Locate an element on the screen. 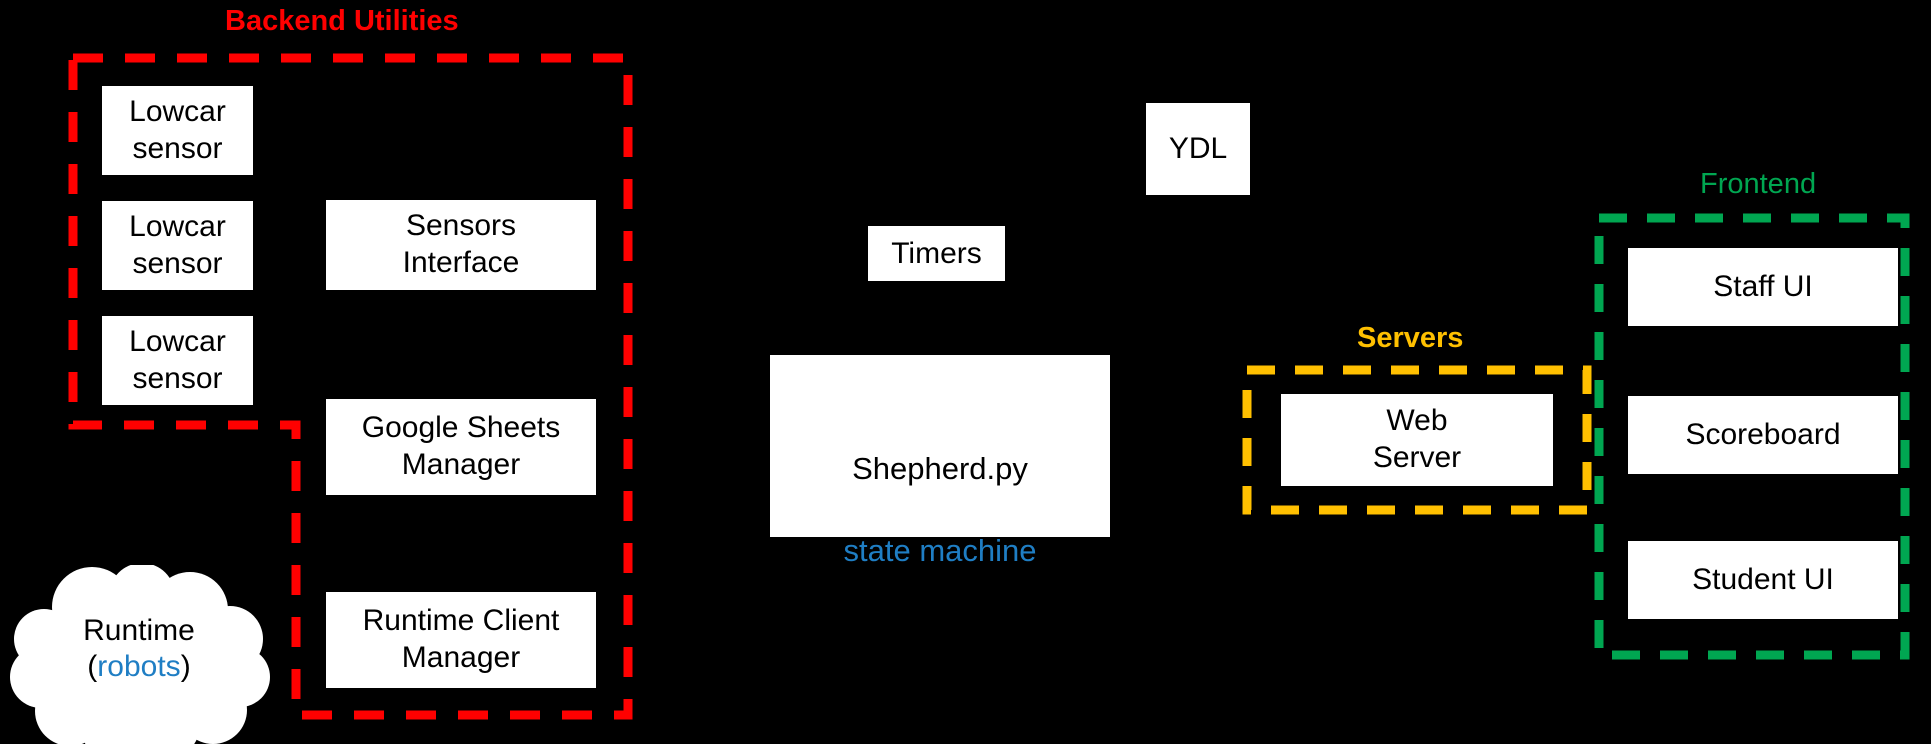 The width and height of the screenshot is (1931, 744). node-staff-ui: Staff UI is located at coordinates (1763, 287).